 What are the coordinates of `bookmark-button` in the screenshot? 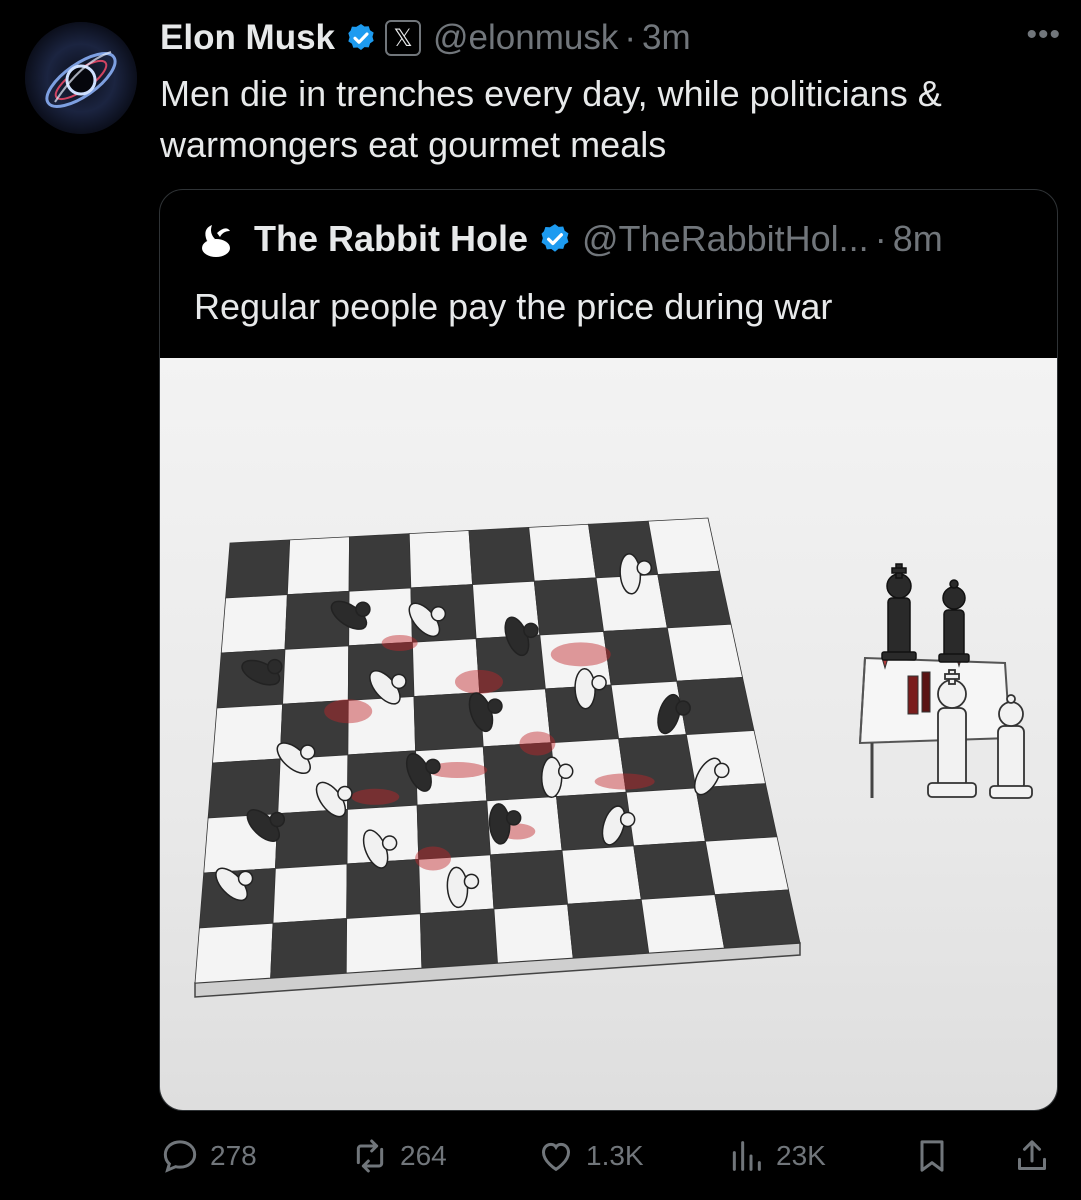 It's located at (932, 1156).